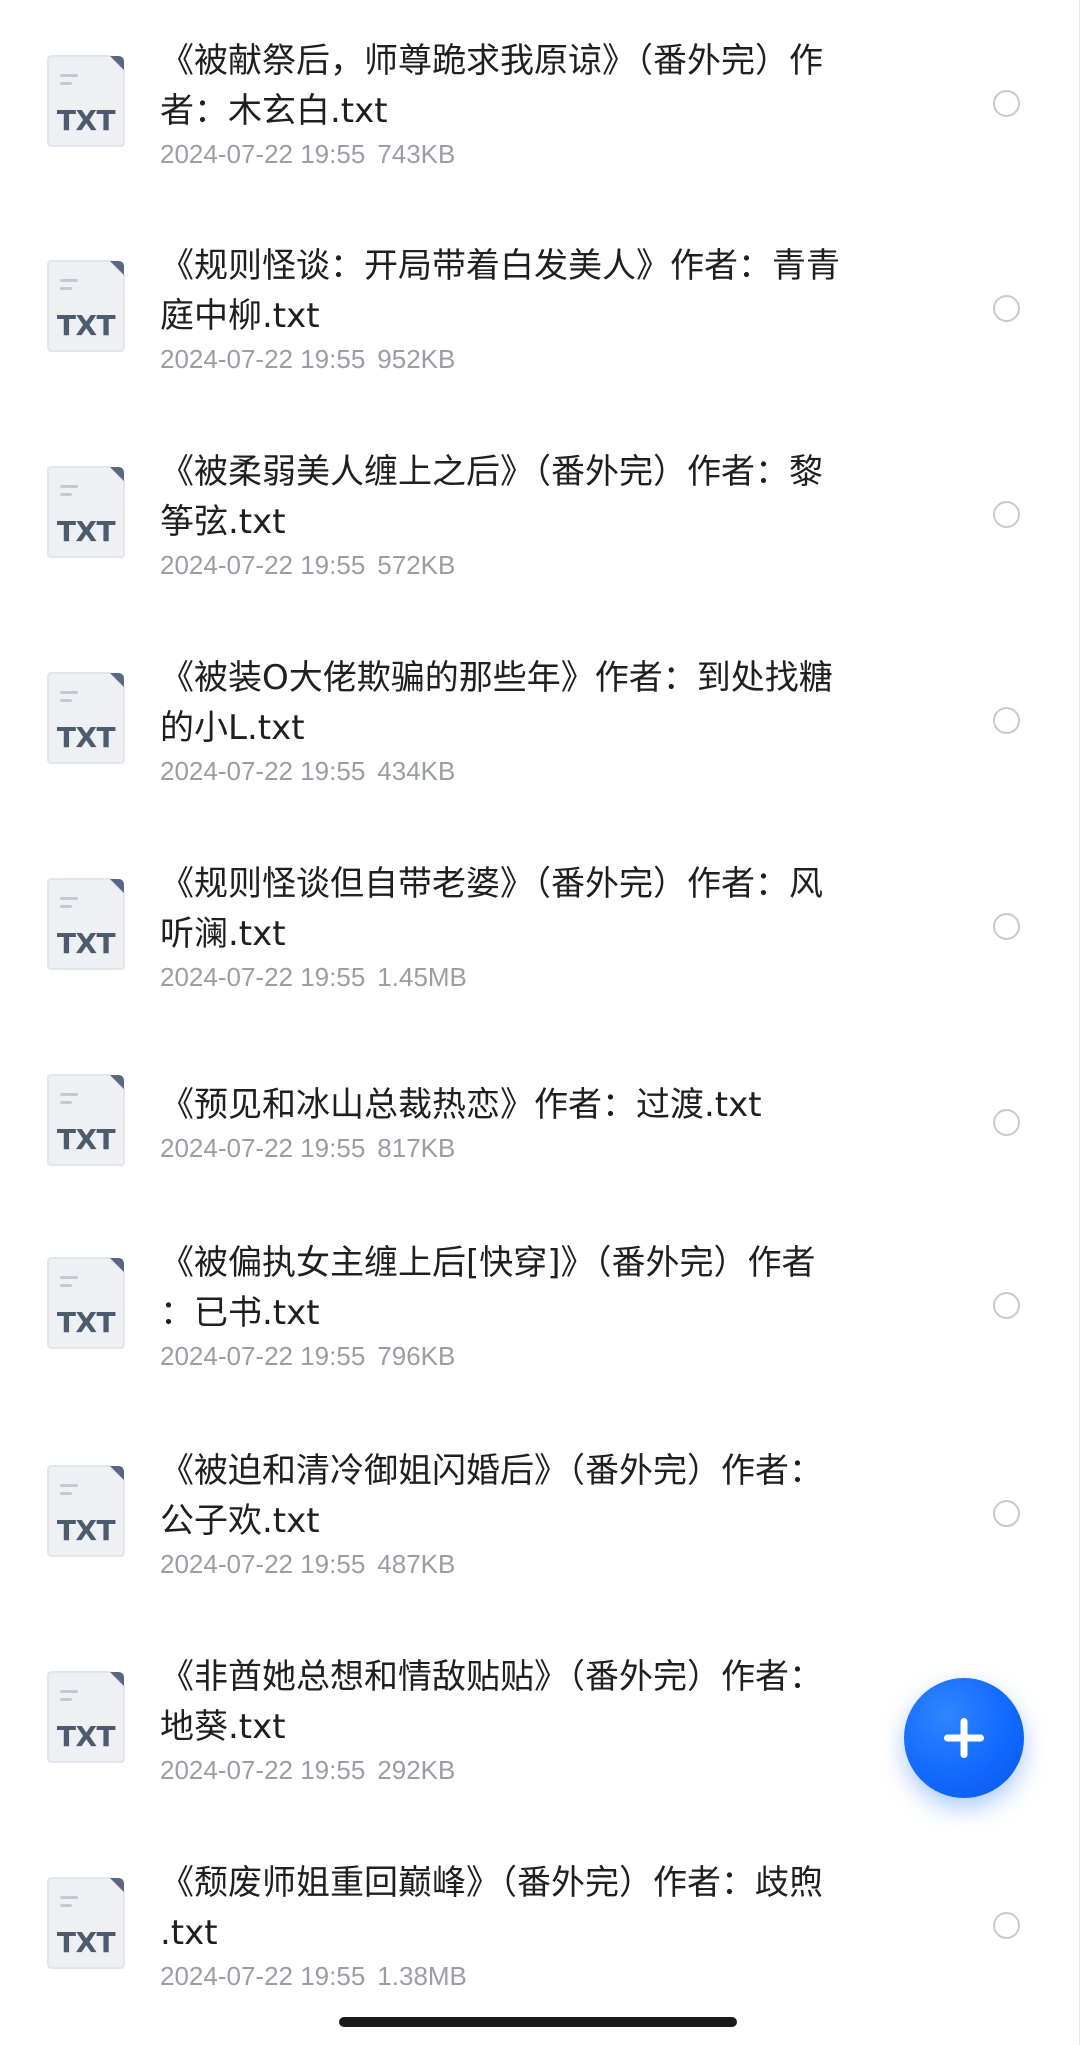 The width and height of the screenshot is (1080, 2045). Describe the element at coordinates (964, 1738) in the screenshot. I see `add-fab-button` at that location.